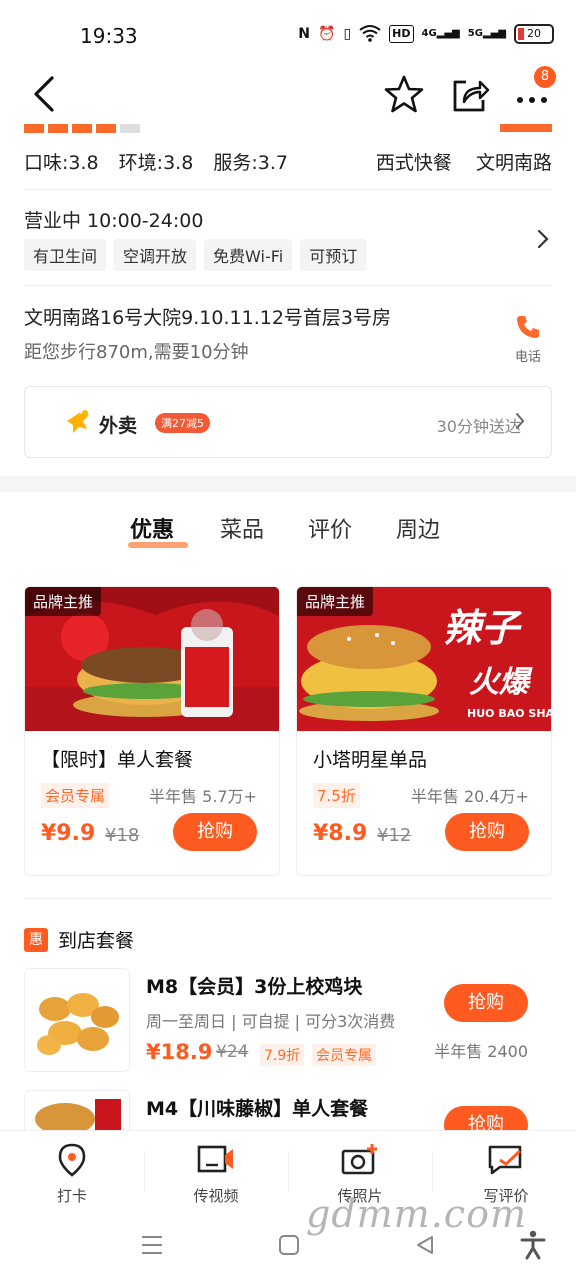 This screenshot has height=1280, width=576. What do you see at coordinates (114, 221) in the screenshot?
I see `opening-hours: 营业中 10:00-24:00` at bounding box center [114, 221].